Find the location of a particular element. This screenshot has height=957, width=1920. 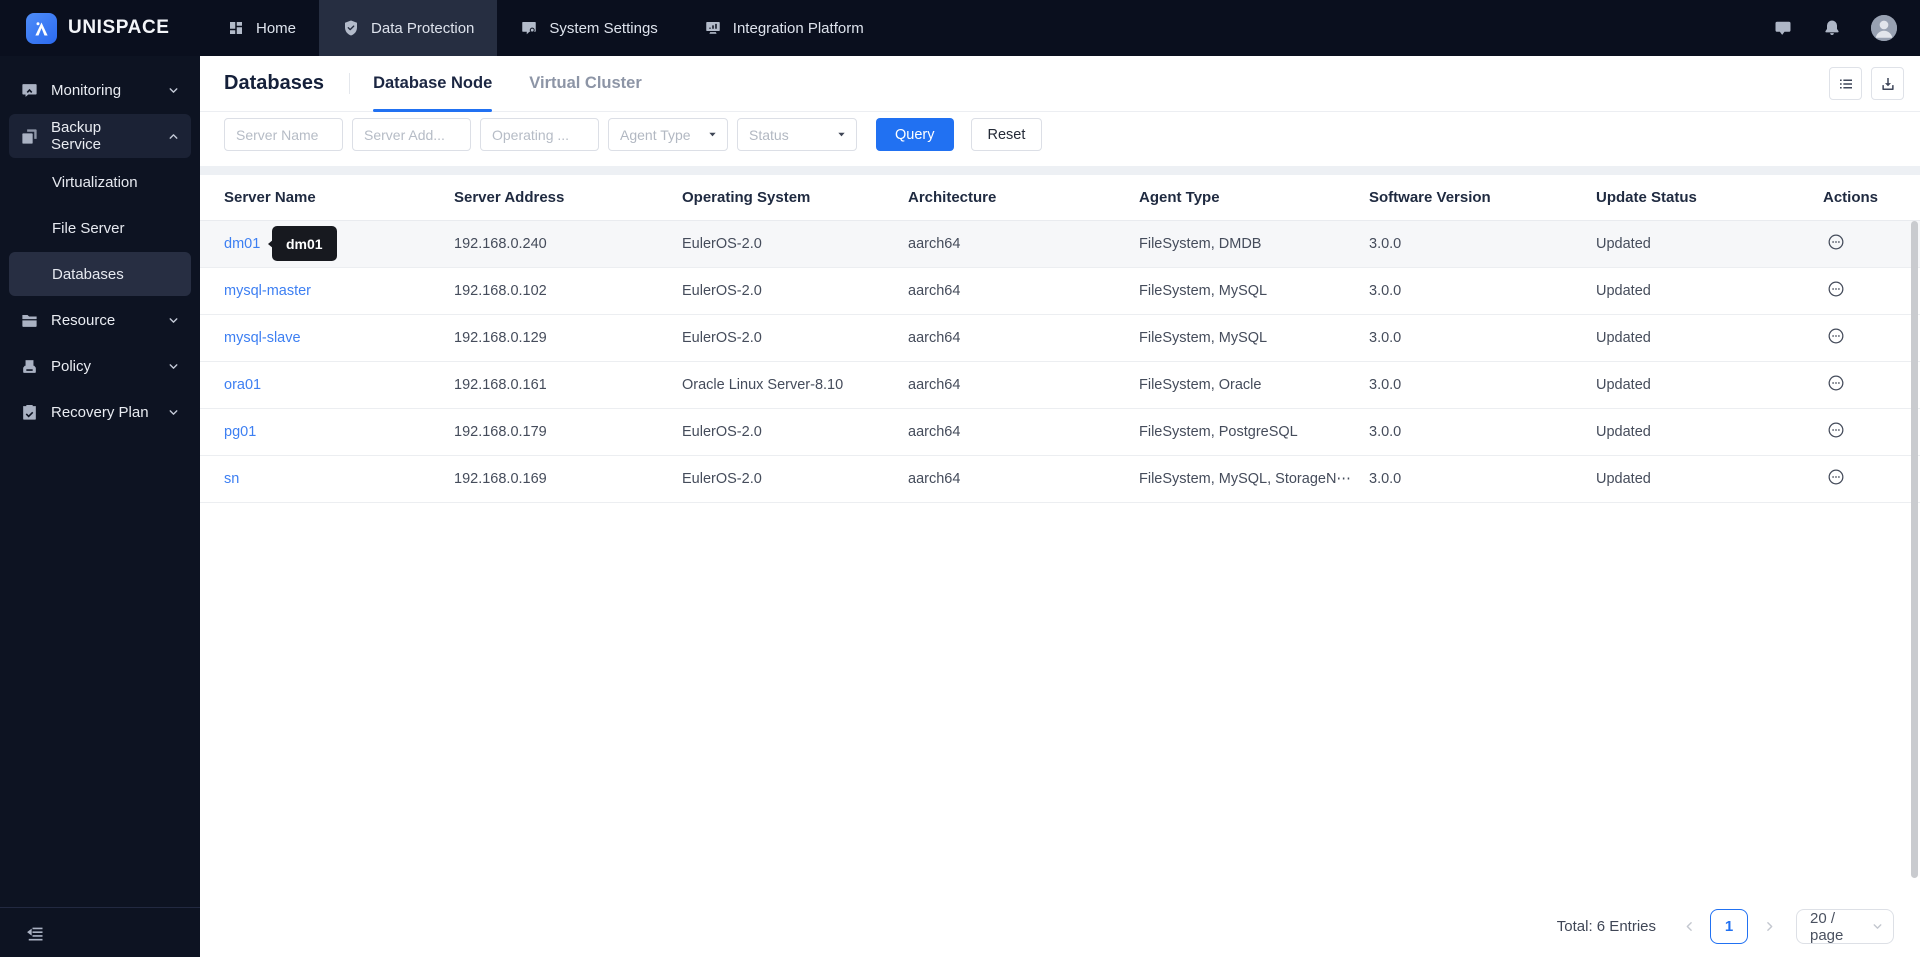

backup-icon is located at coordinates (29, 136).